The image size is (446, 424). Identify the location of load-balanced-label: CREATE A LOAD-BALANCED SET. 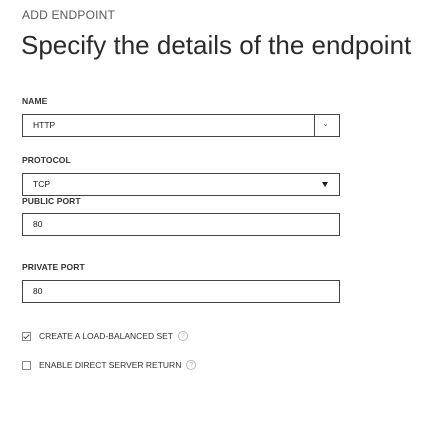
(106, 336).